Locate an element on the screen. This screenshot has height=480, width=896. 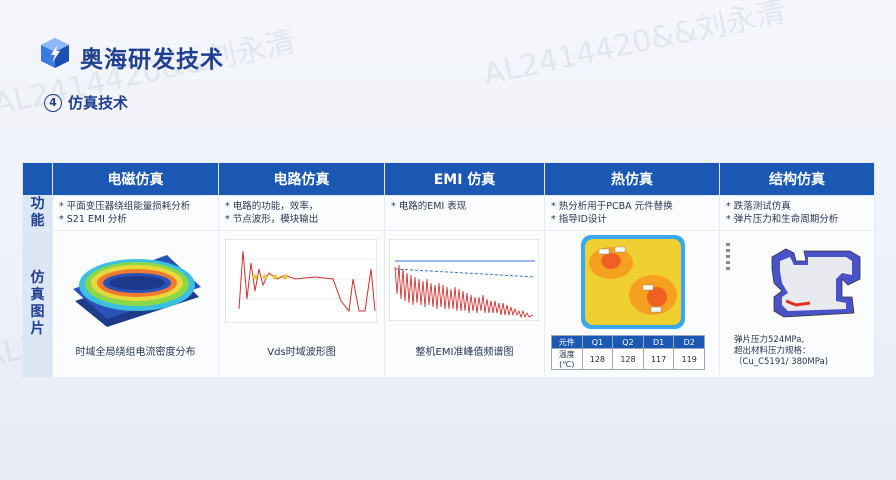
image-cell-circuit: Vds时域波形图 is located at coordinates (301, 304).